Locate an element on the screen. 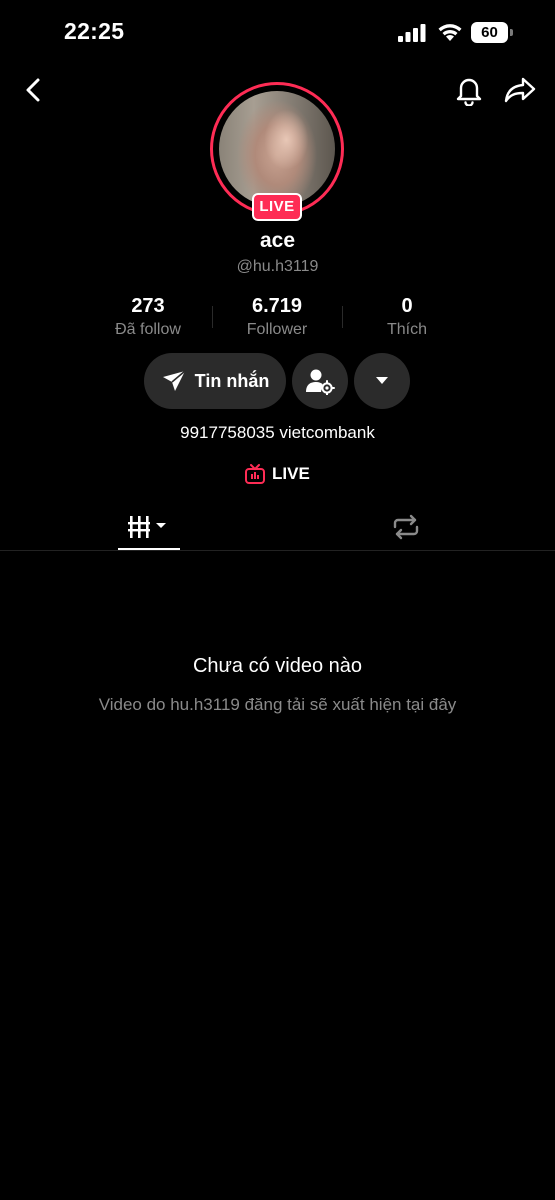 This screenshot has width=555, height=1200. empty-state-title: Chưa có video nào is located at coordinates (277, 666).